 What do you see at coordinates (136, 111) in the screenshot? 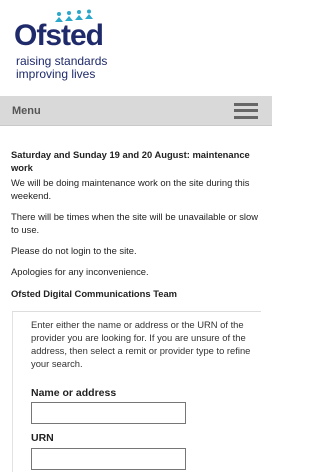
I see `menu-bar: Menu` at bounding box center [136, 111].